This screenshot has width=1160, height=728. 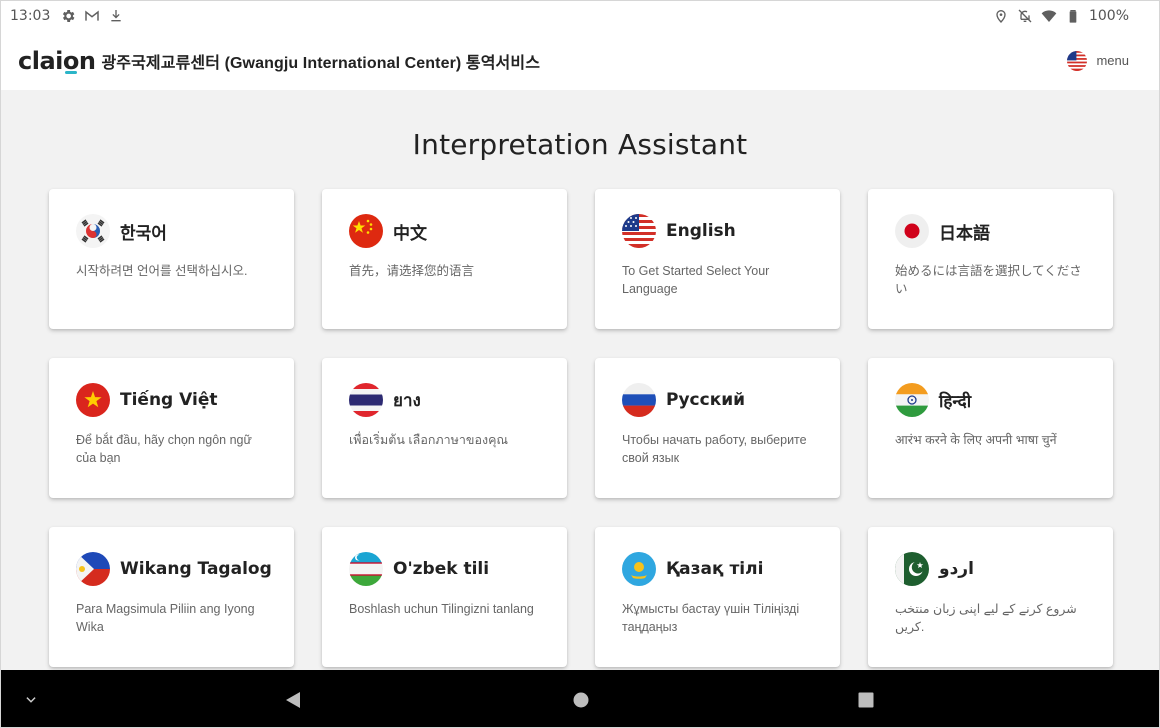 What do you see at coordinates (1073, 16) in the screenshot?
I see `battery-icon` at bounding box center [1073, 16].